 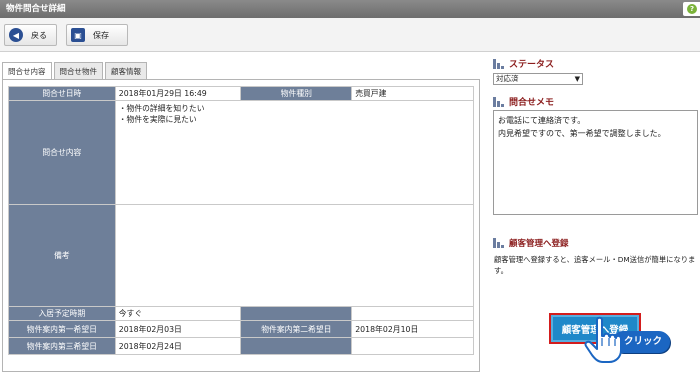 I want to click on back-button: ◀ 戻る, so click(x=30, y=35).